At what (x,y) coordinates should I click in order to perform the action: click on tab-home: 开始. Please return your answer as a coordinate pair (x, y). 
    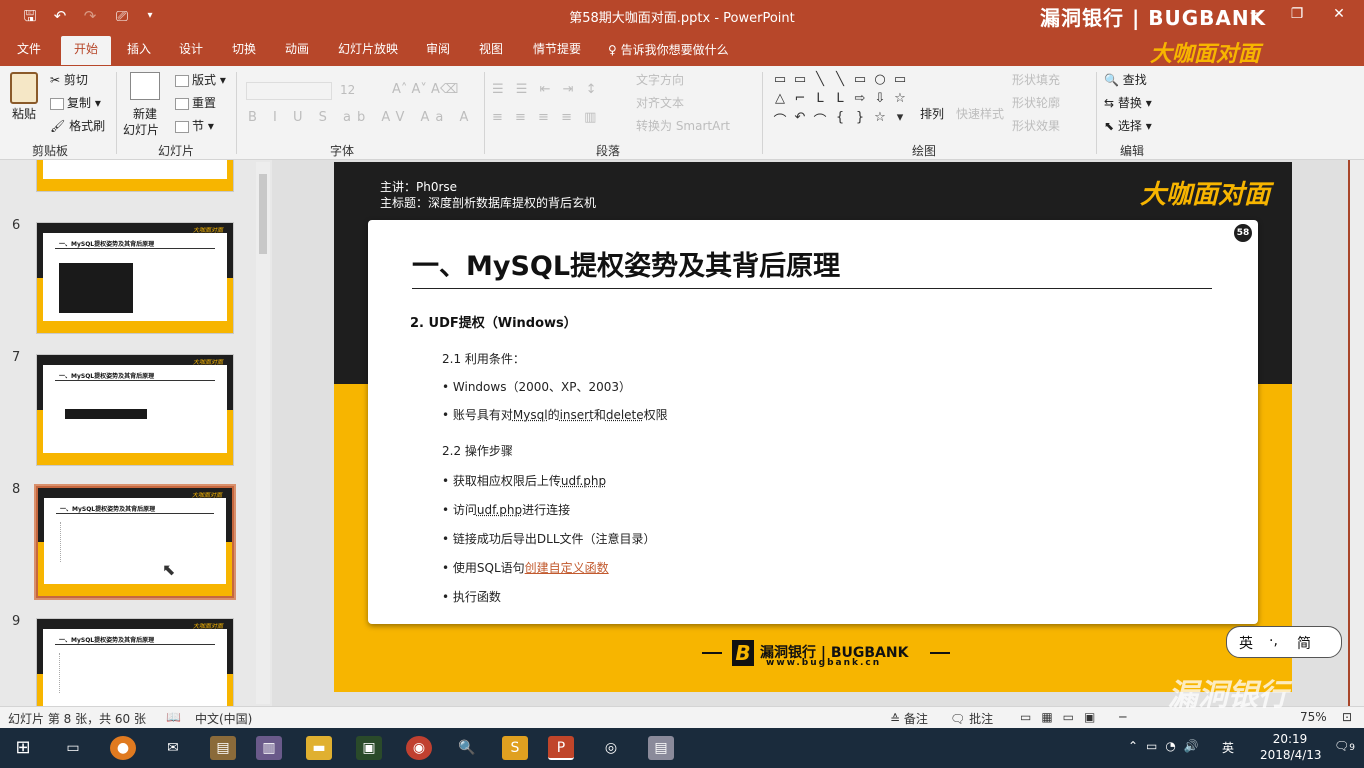
    Looking at the image, I should click on (86, 50).